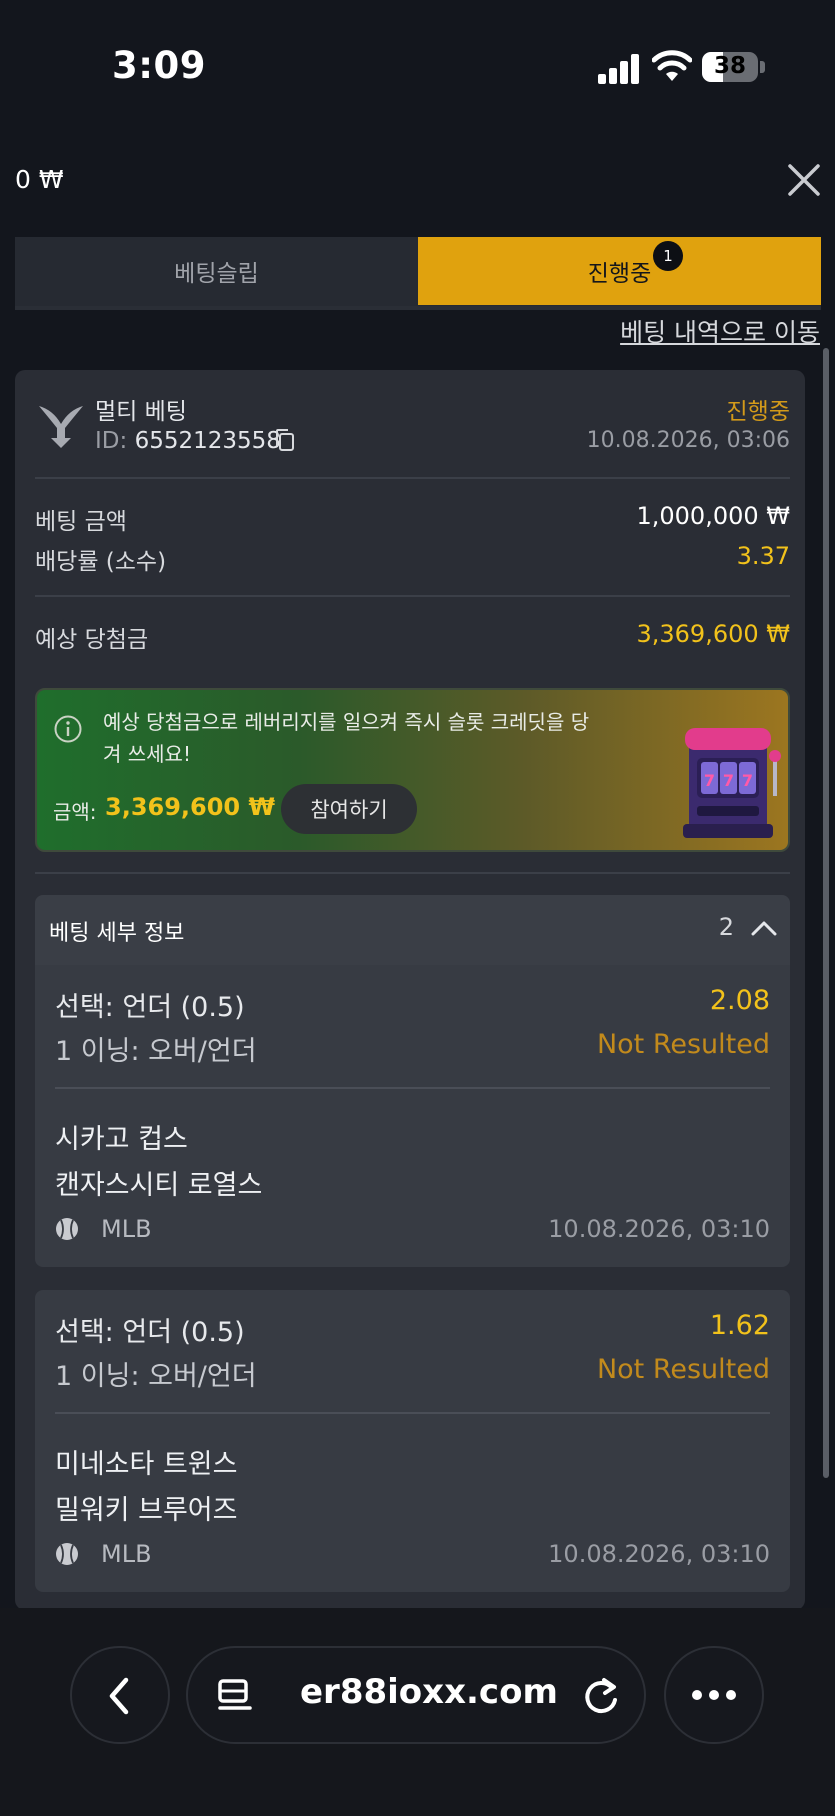 The width and height of the screenshot is (835, 1816). What do you see at coordinates (758, 412) in the screenshot?
I see `bet-status: 진행중` at bounding box center [758, 412].